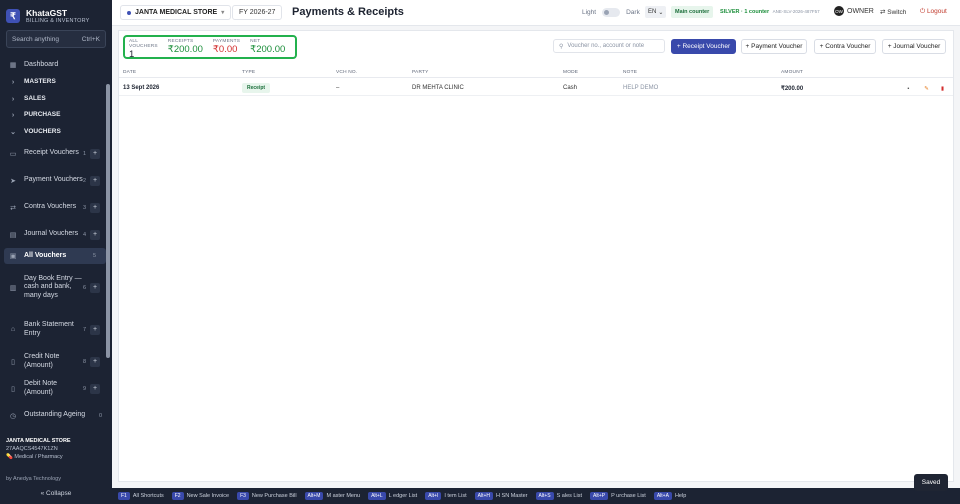 The width and height of the screenshot is (960, 504). I want to click on shortcut-label: P urchase List, so click(628, 496).